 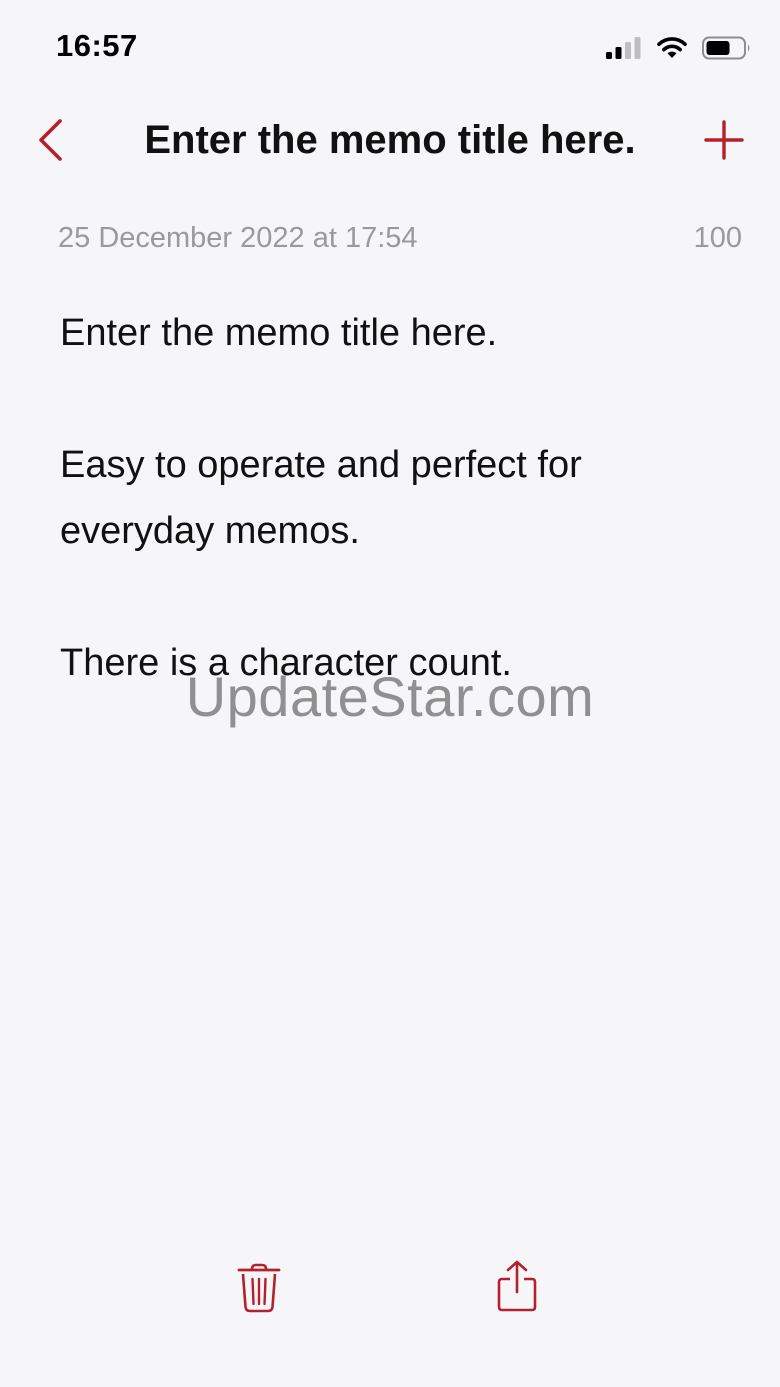 I want to click on status-time: 16:57, so click(x=97, y=45).